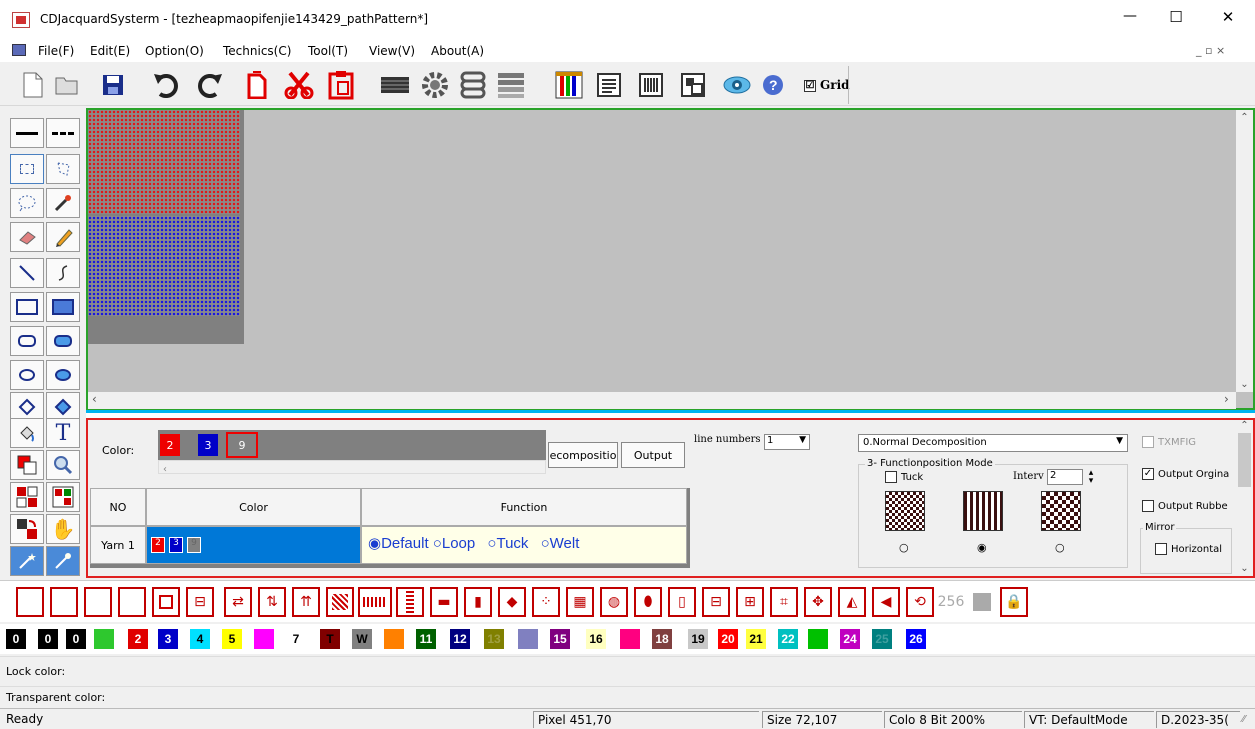  What do you see at coordinates (264, 639) in the screenshot?
I see `palette-color-swatch: 6` at bounding box center [264, 639].